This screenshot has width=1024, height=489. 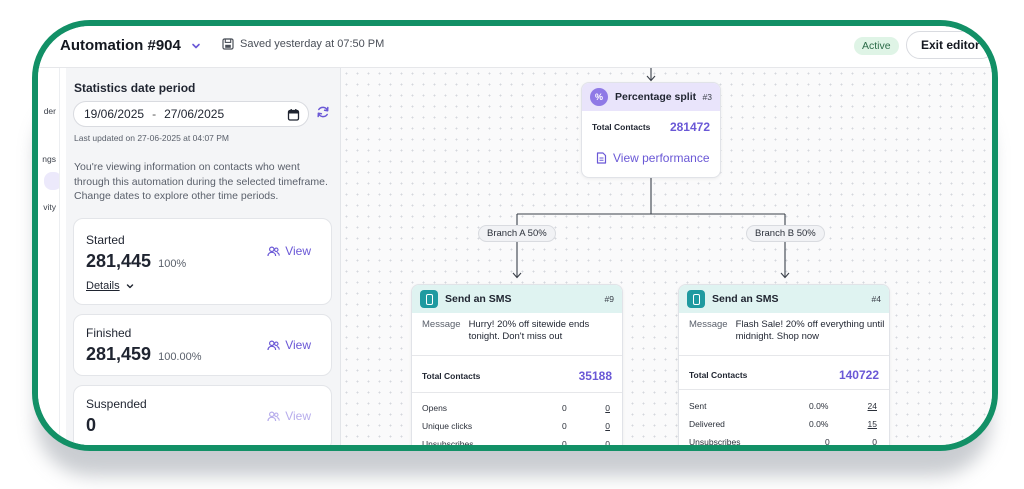 What do you see at coordinates (119, 354) in the screenshot?
I see `stat-value: 281,459` at bounding box center [119, 354].